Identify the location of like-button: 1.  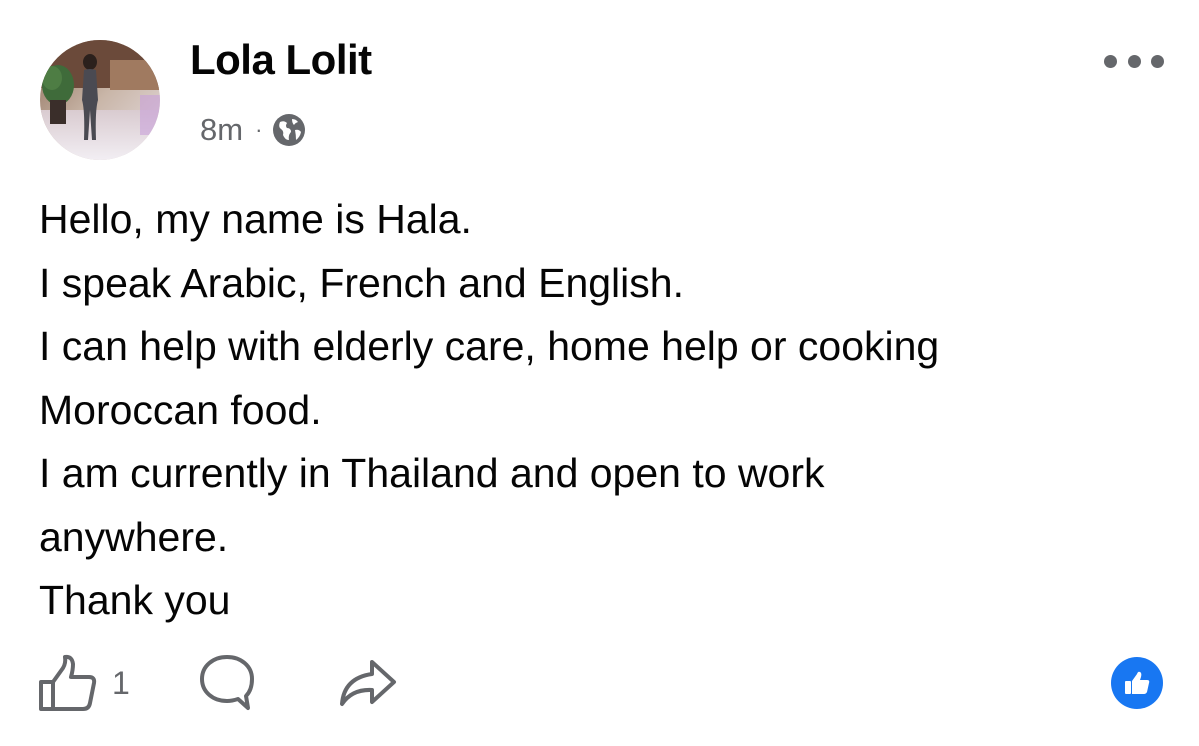
(83, 683).